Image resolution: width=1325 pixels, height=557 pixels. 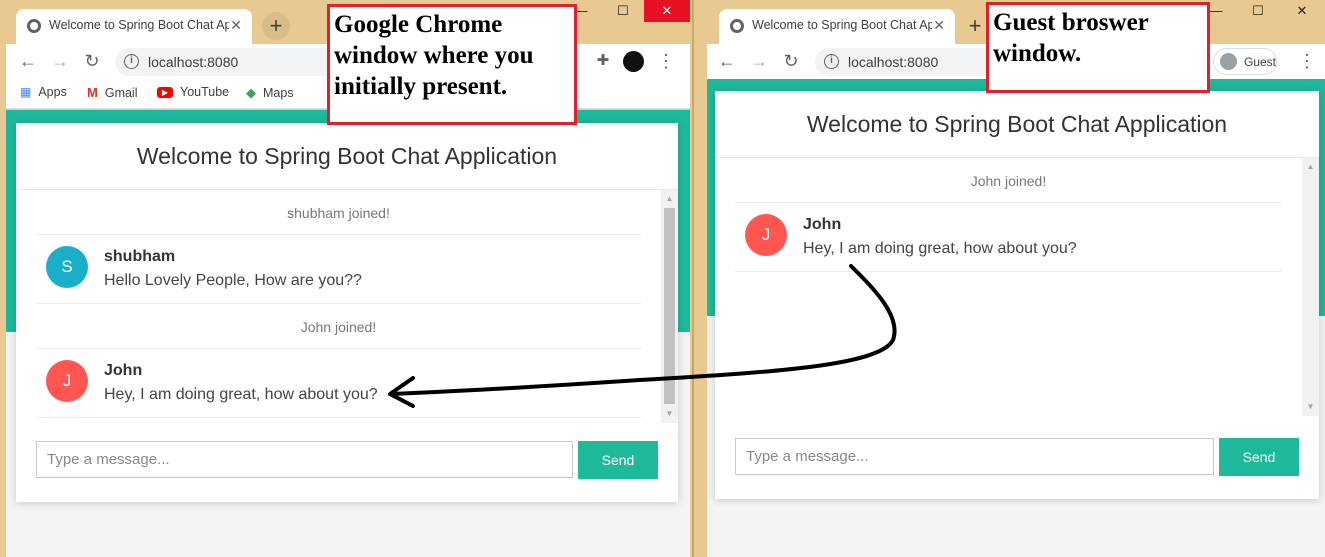 I want to click on arrow-curve, so click(x=643, y=330).